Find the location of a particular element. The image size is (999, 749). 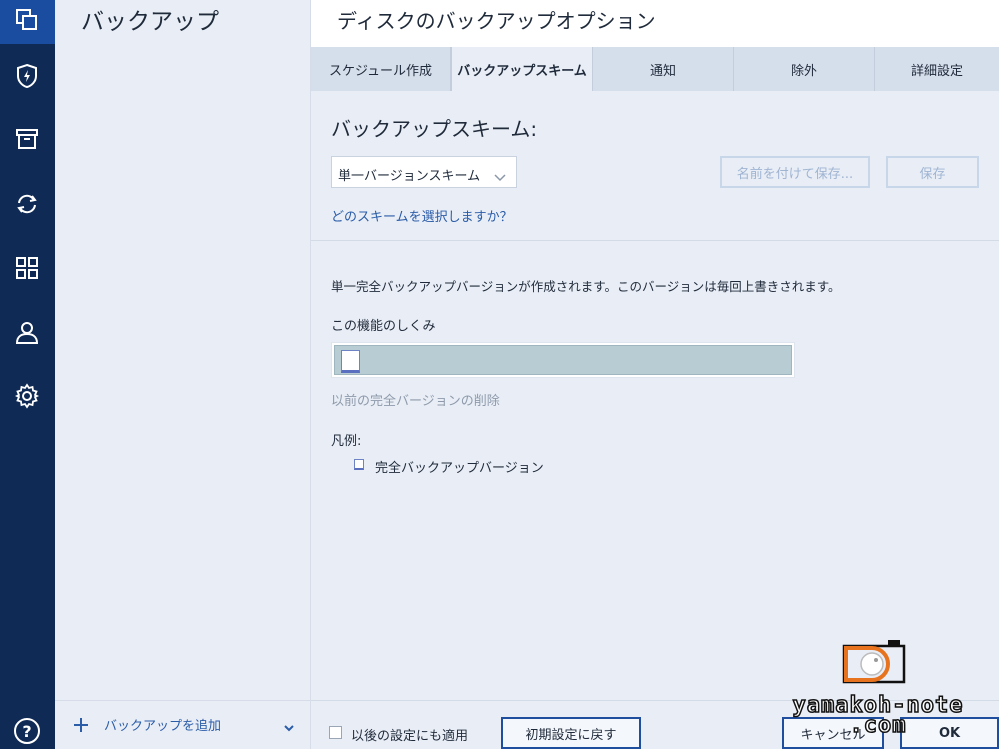

sync-icon is located at coordinates (27, 206).